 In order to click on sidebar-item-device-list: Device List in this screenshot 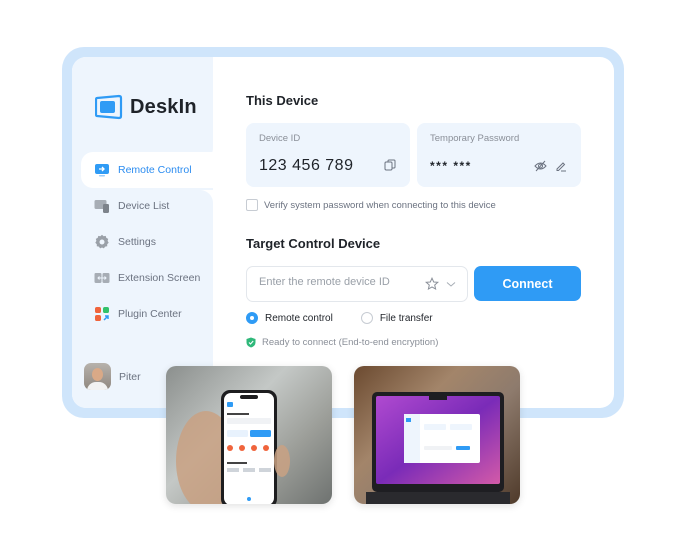, I will do `click(147, 206)`.